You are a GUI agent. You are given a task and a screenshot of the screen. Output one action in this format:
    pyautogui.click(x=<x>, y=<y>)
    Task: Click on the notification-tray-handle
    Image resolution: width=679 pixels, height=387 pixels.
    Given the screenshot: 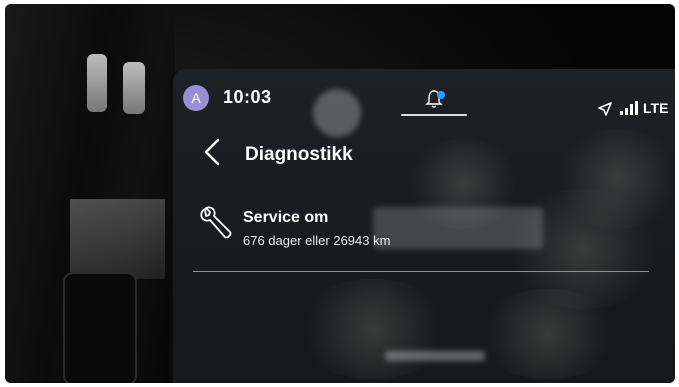 What is the action you would take?
    pyautogui.click(x=434, y=115)
    